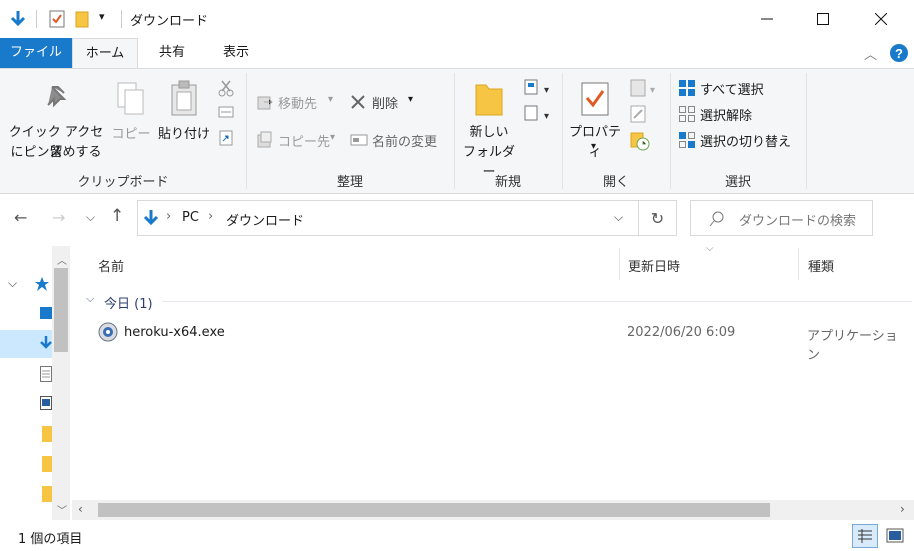 This screenshot has width=914, height=551. Describe the element at coordinates (538, 114) in the screenshot. I see `easy-access-icon: ▾` at that location.